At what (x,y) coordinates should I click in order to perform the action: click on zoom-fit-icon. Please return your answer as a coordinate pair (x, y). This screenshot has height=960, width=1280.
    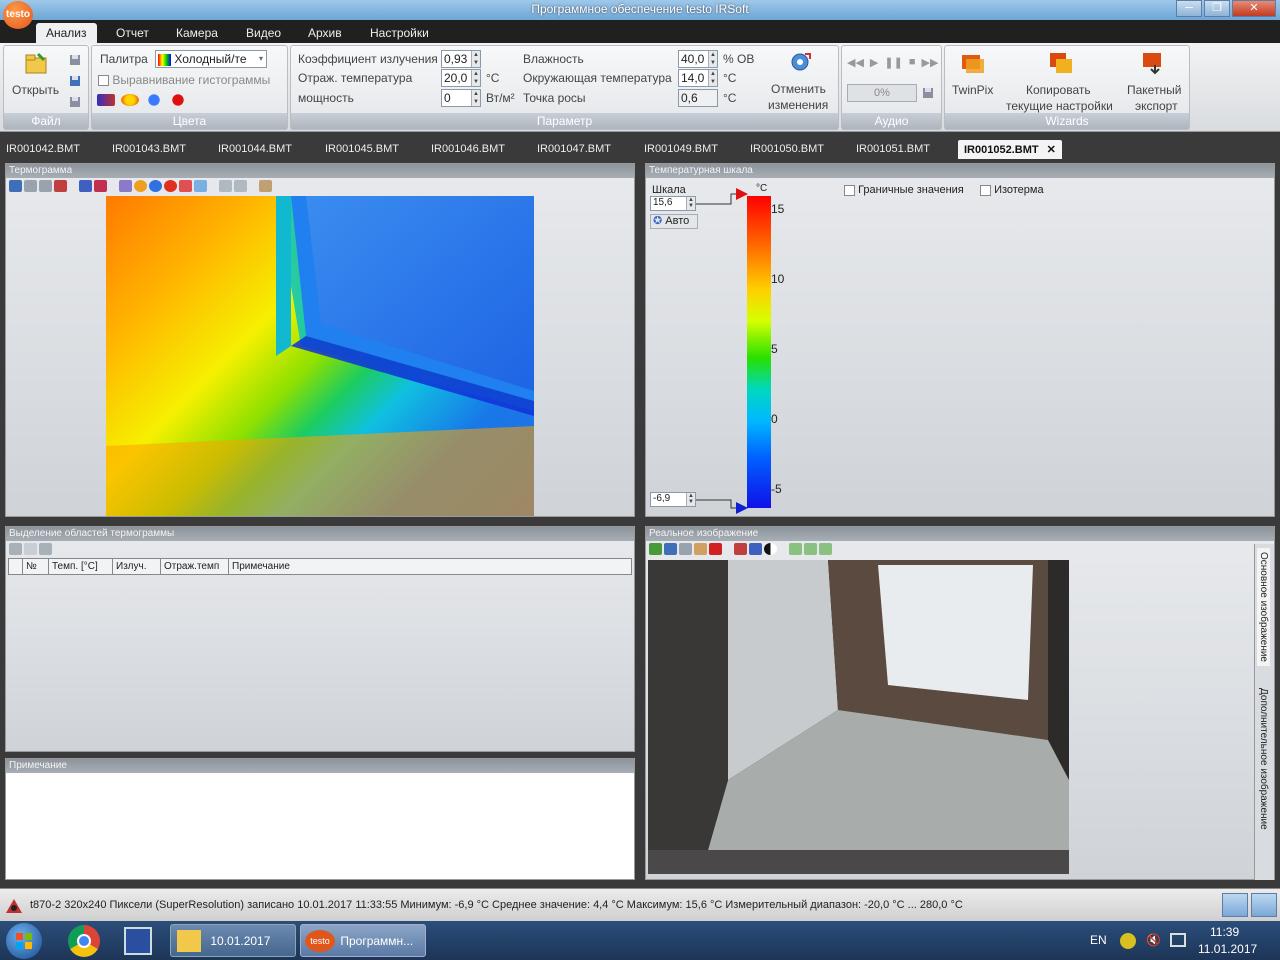
    Looking at the image, I should click on (825, 549).